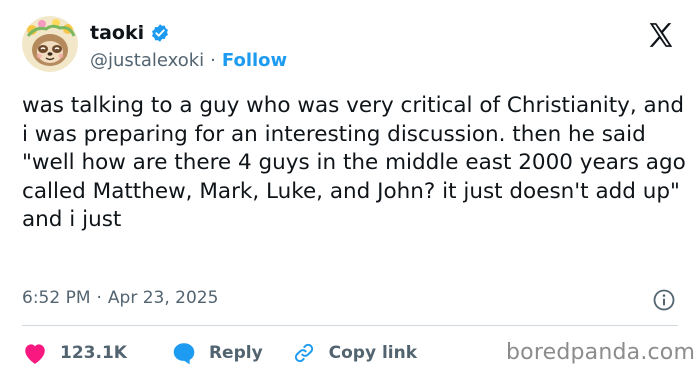 The width and height of the screenshot is (700, 379). What do you see at coordinates (664, 300) in the screenshot?
I see `info-icon` at bounding box center [664, 300].